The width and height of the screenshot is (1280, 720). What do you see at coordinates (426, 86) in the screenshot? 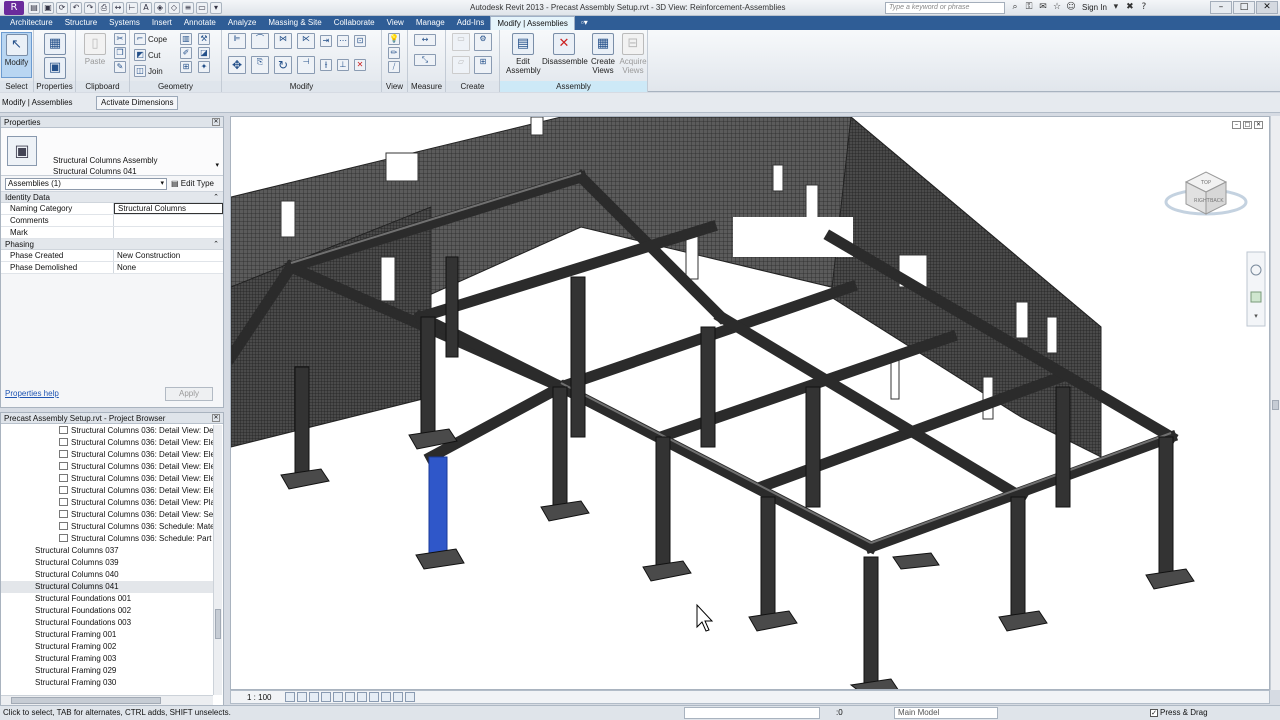
I see `panel-title: Measure` at bounding box center [426, 86].